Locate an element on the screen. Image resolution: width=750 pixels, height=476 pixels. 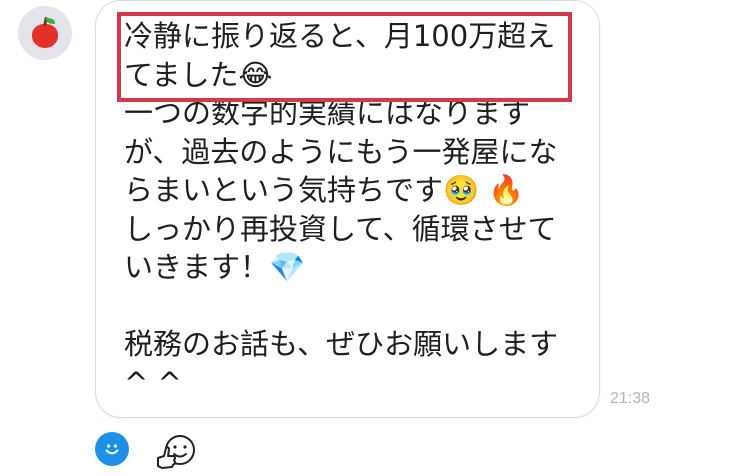
sender-avatar is located at coordinates (45, 33).